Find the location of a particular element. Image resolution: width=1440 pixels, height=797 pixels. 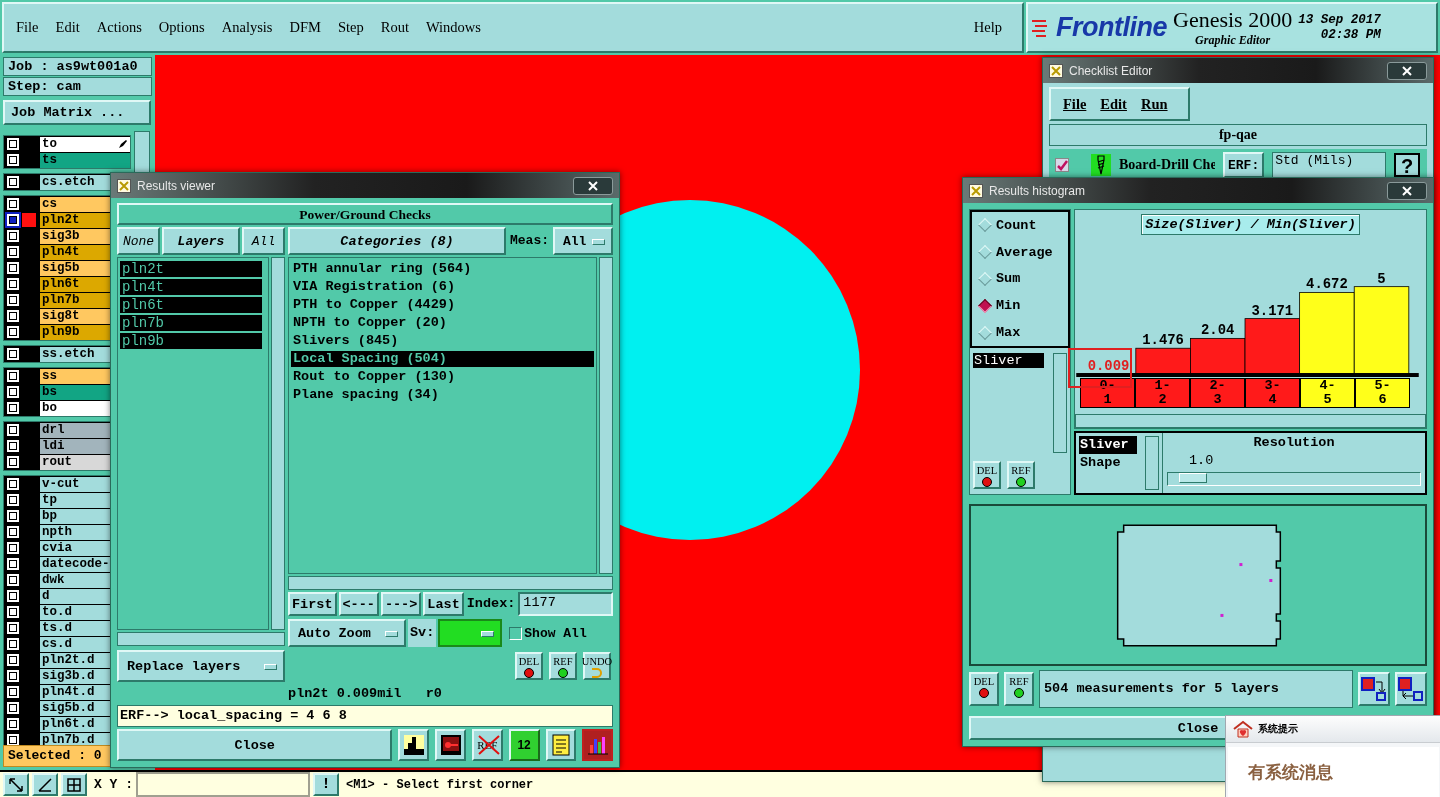

category-list-item: PTH to Copper (4429) is located at coordinates (442, 305).